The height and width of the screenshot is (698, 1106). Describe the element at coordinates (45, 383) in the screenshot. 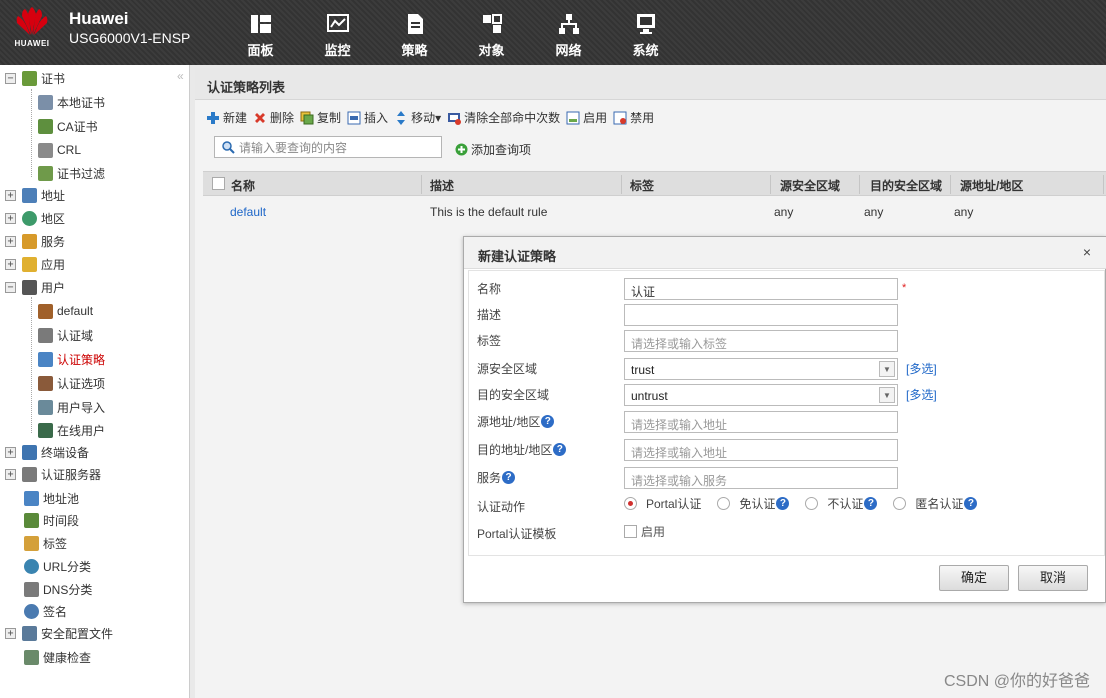

I see `auth-options-icon` at that location.